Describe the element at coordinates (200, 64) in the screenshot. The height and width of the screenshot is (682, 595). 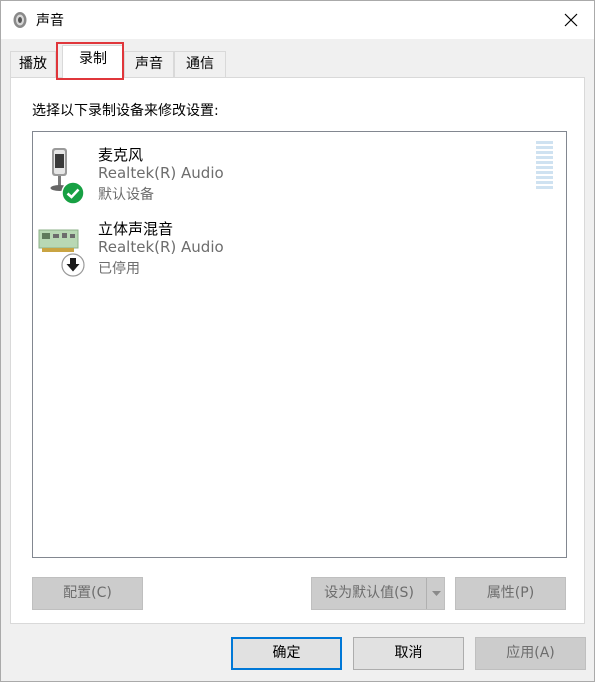
I see `tab-communications: 通信` at that location.